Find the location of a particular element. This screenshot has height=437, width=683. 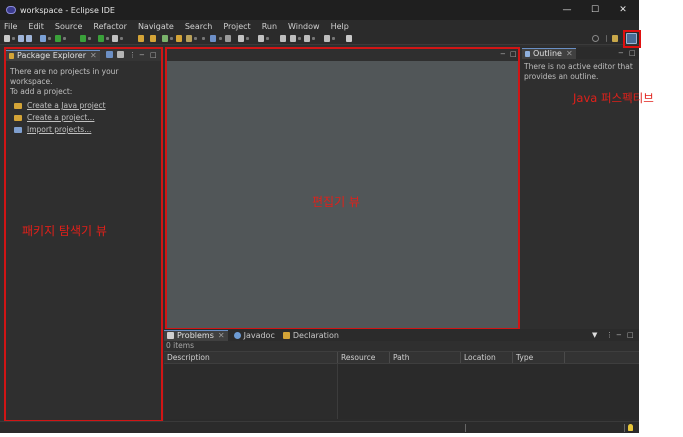

editor-tabbar: − □ is located at coordinates (342, 55).